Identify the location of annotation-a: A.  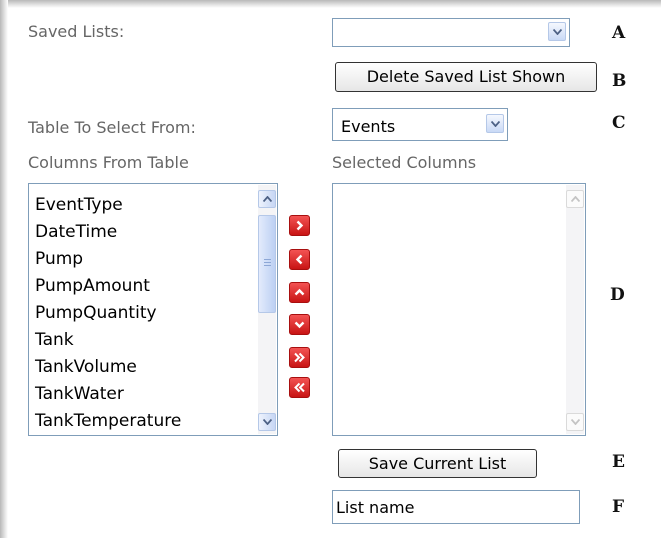
(619, 33).